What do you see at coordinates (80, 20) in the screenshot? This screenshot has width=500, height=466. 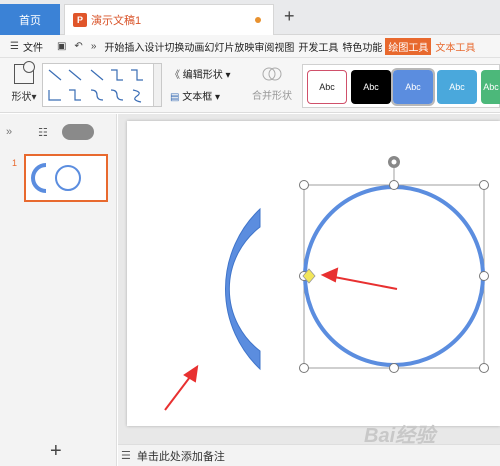 I see `presentation-icon: P` at bounding box center [80, 20].